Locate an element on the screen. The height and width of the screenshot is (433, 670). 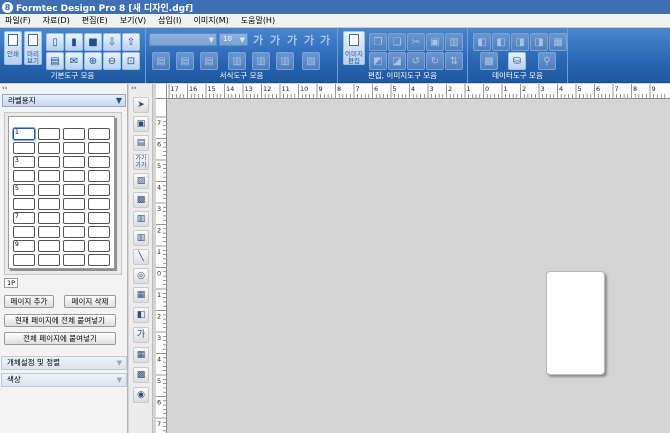
label-cell: 1 is located at coordinates (24, 134).